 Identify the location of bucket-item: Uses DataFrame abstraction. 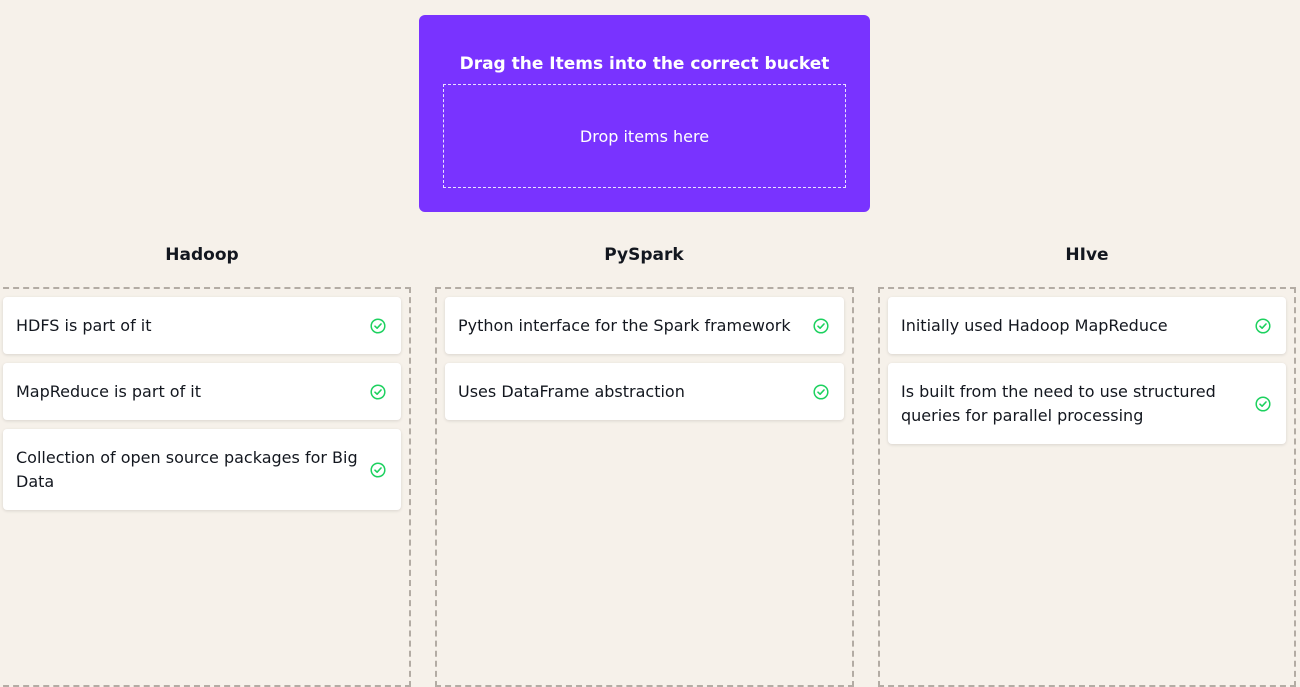
(644, 391).